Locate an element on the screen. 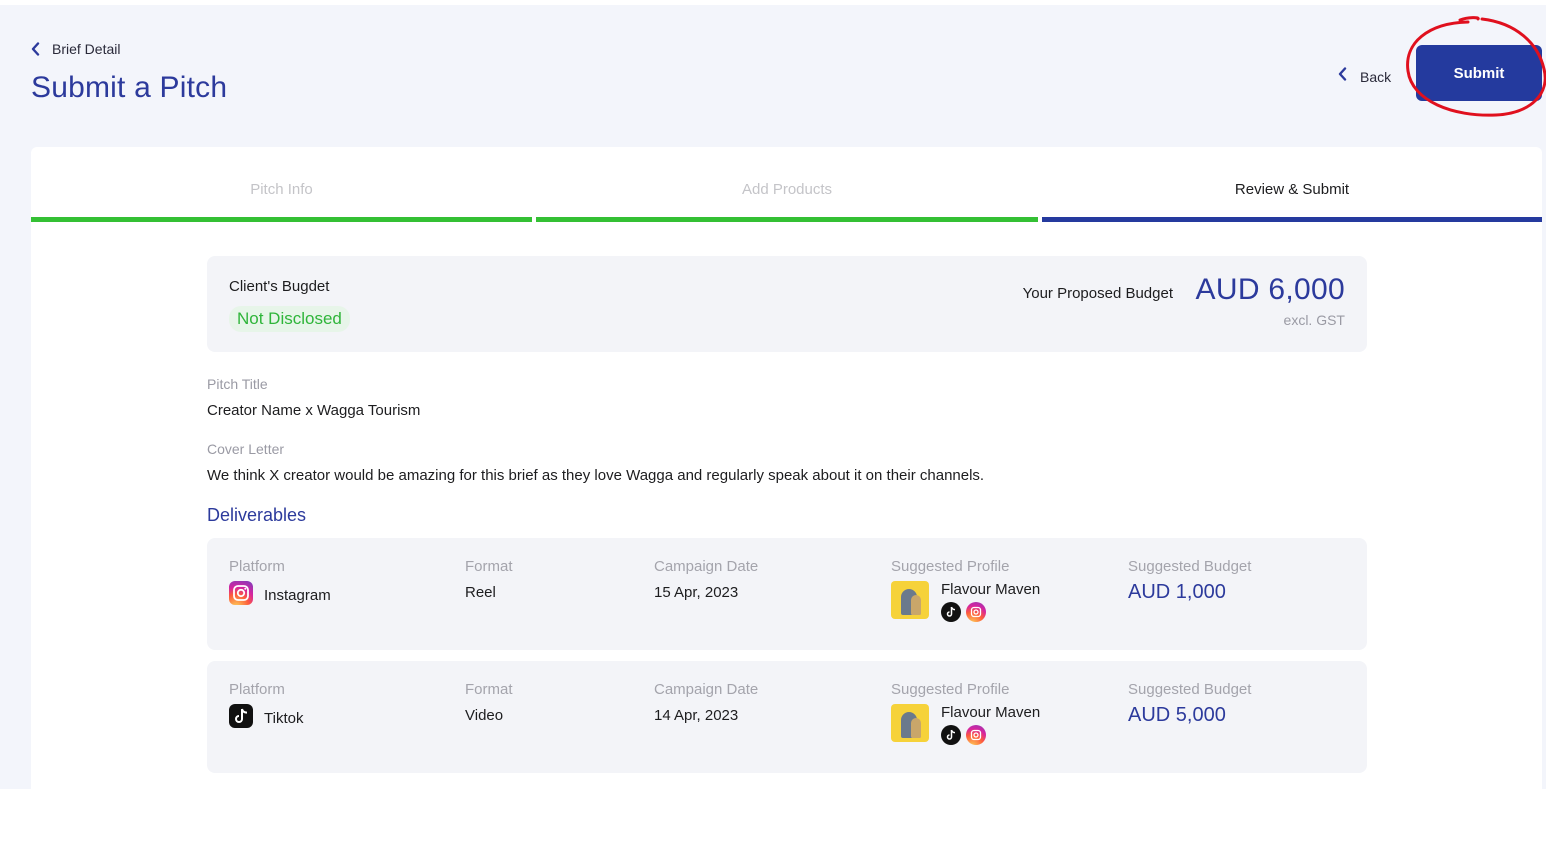  proposed-budget-value: AUD 6,000 is located at coordinates (1270, 289).